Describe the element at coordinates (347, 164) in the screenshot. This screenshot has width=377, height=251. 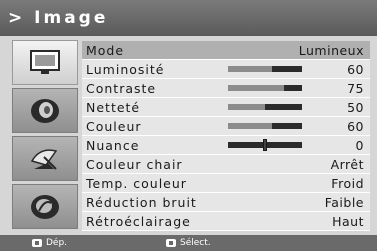
I see `row-value: Arrêt` at that location.